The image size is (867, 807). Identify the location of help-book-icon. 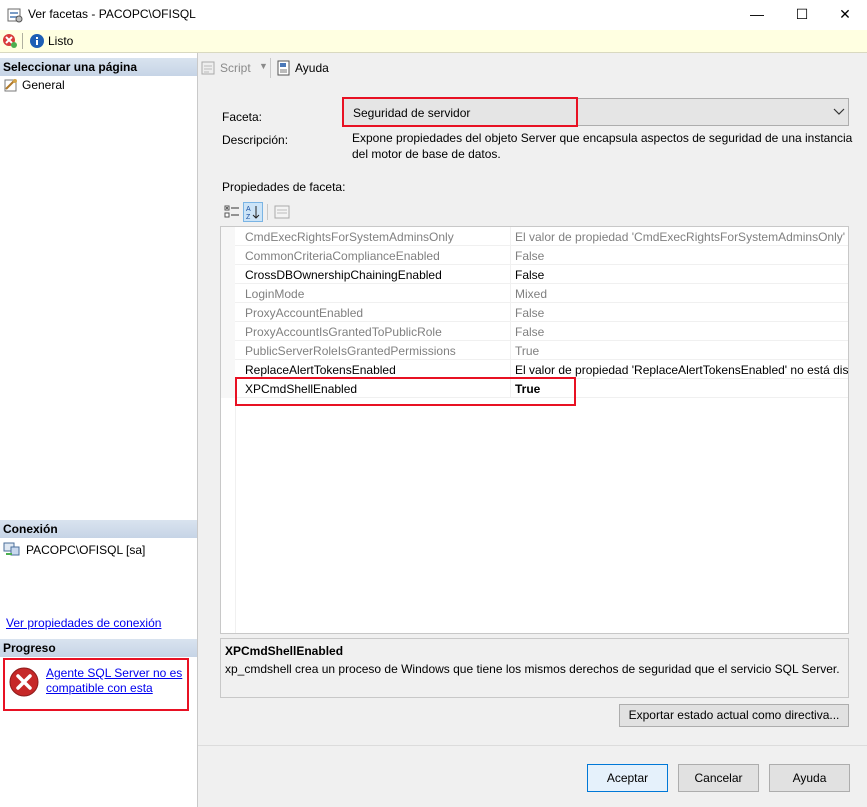
(283, 68).